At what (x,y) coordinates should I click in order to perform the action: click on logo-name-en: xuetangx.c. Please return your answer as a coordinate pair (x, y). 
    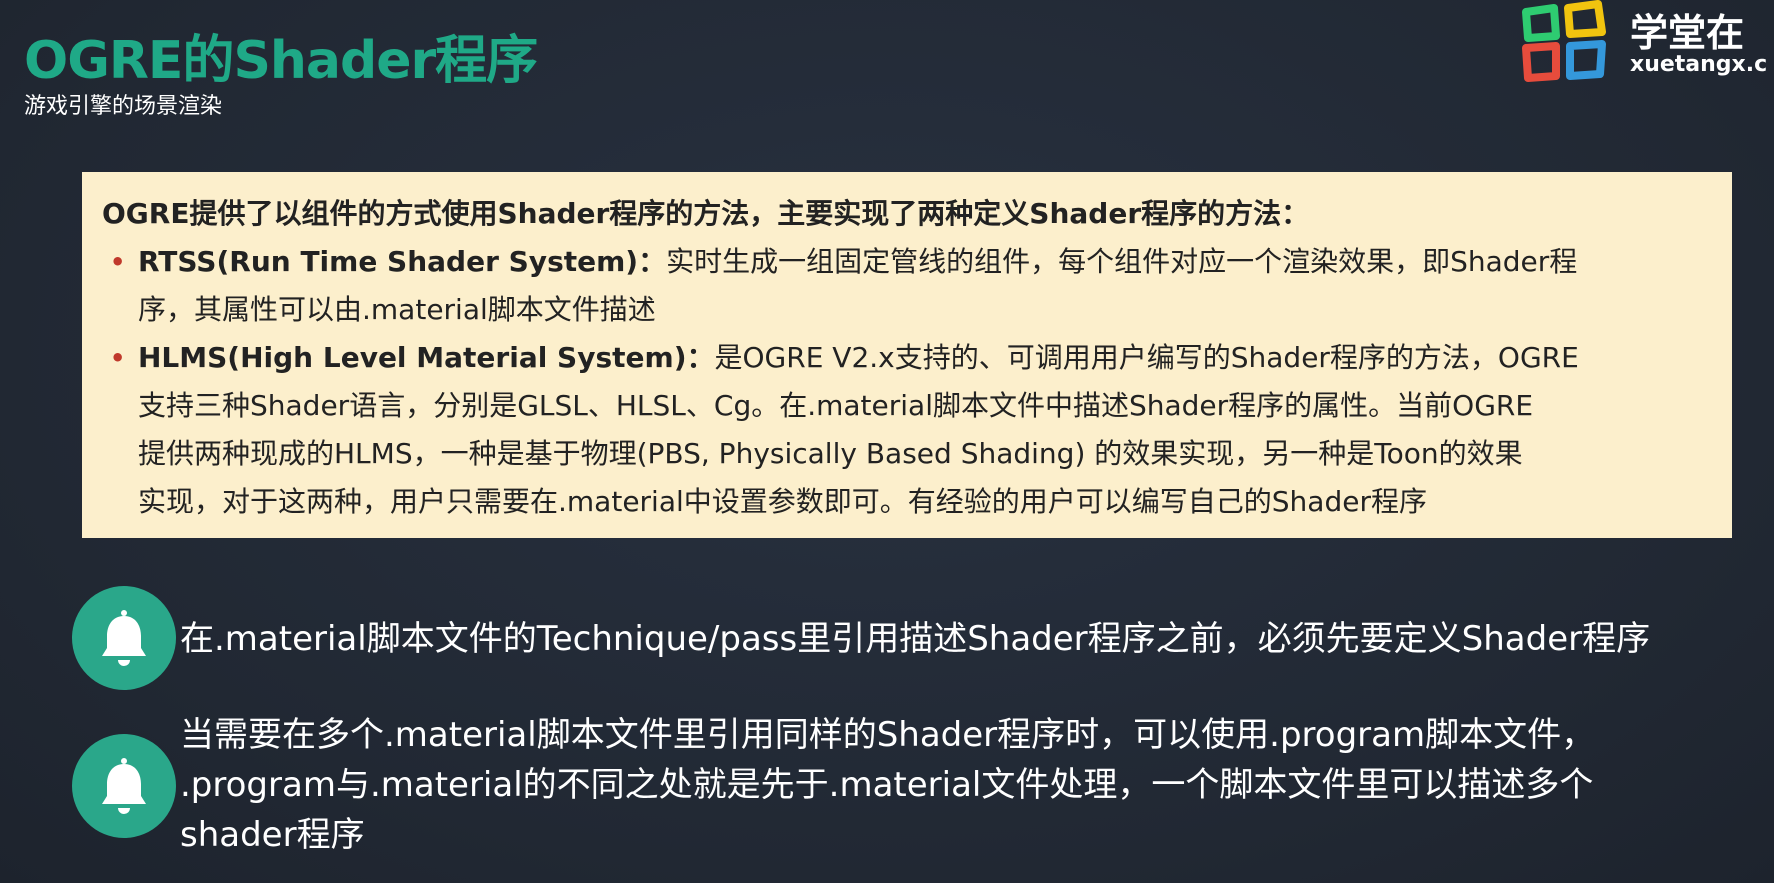
    Looking at the image, I should click on (1699, 64).